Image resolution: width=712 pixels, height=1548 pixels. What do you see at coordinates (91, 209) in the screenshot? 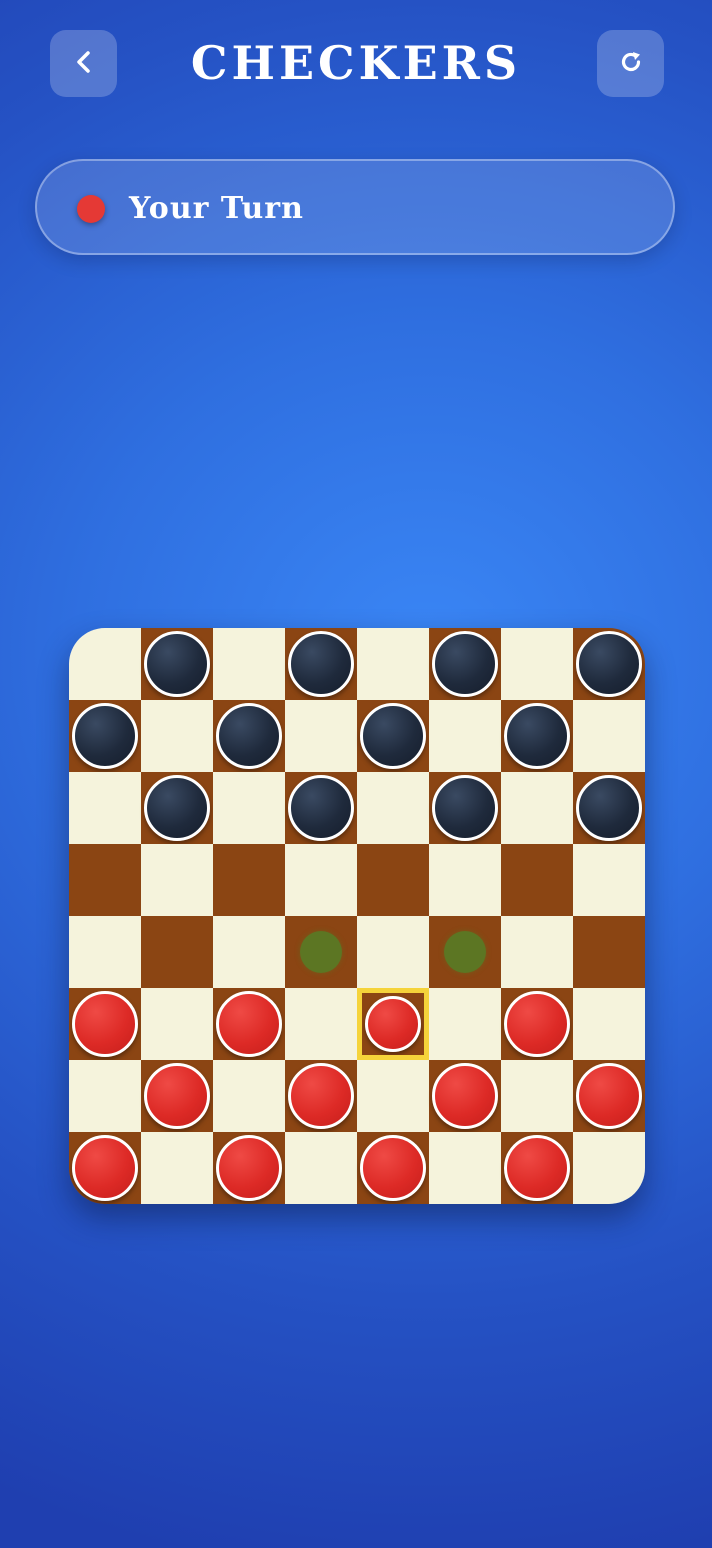
I see `turn-indicator-dot` at bounding box center [91, 209].